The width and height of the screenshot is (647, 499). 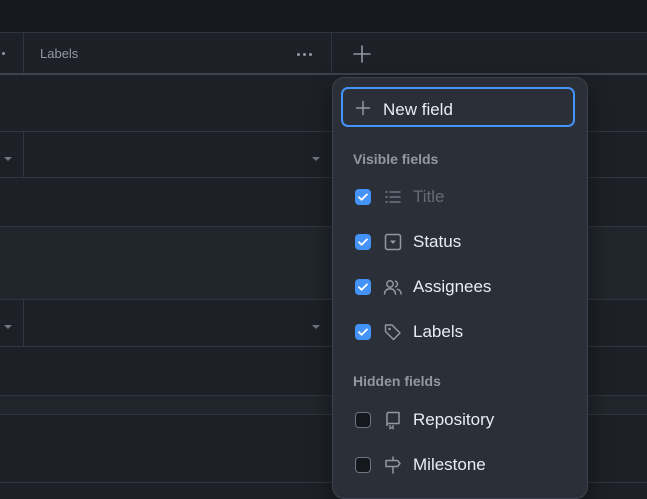 I want to click on single-select-icon, so click(x=393, y=242).